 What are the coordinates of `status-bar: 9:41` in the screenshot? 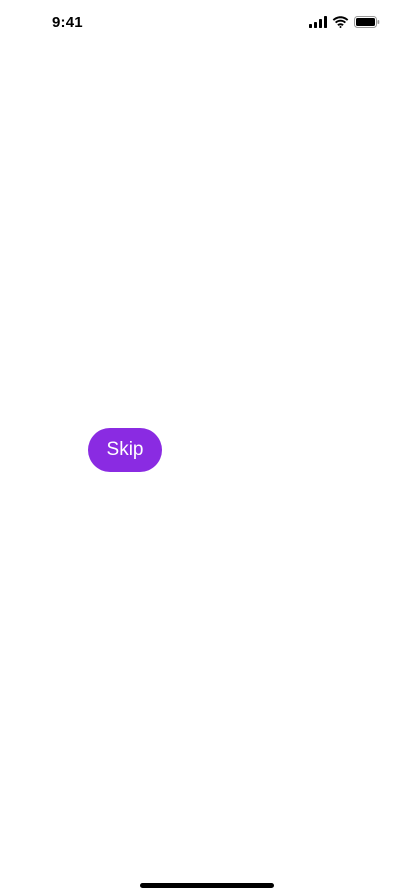 It's located at (207, 22).